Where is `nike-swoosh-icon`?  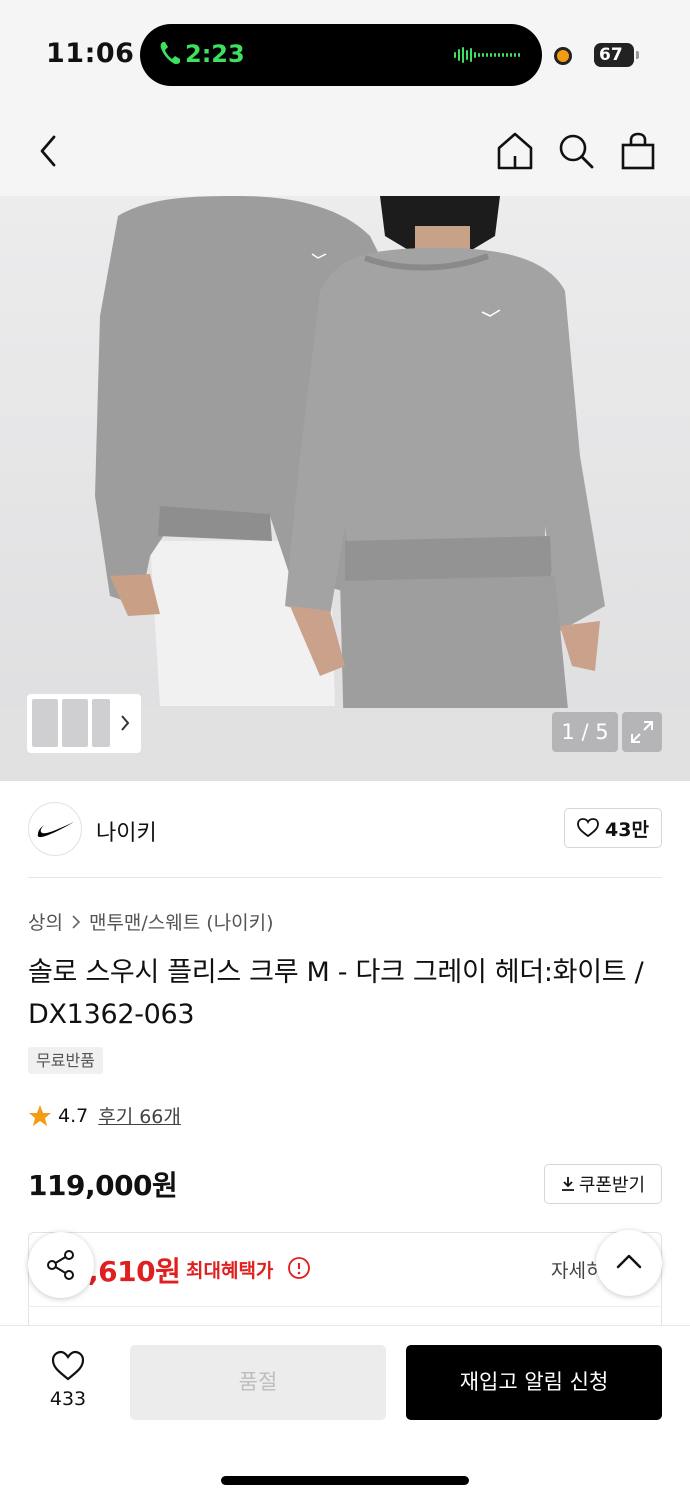 nike-swoosh-icon is located at coordinates (55, 830).